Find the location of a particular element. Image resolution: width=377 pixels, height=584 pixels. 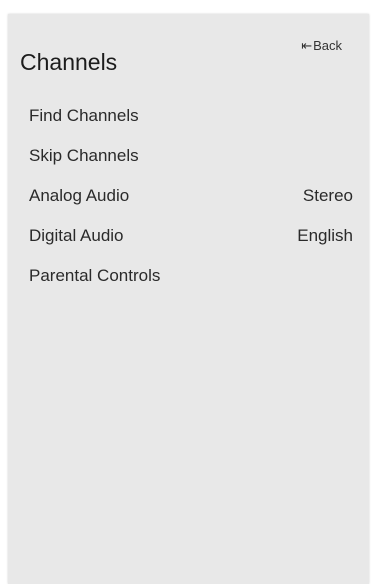

back-label: Back is located at coordinates (327, 45).